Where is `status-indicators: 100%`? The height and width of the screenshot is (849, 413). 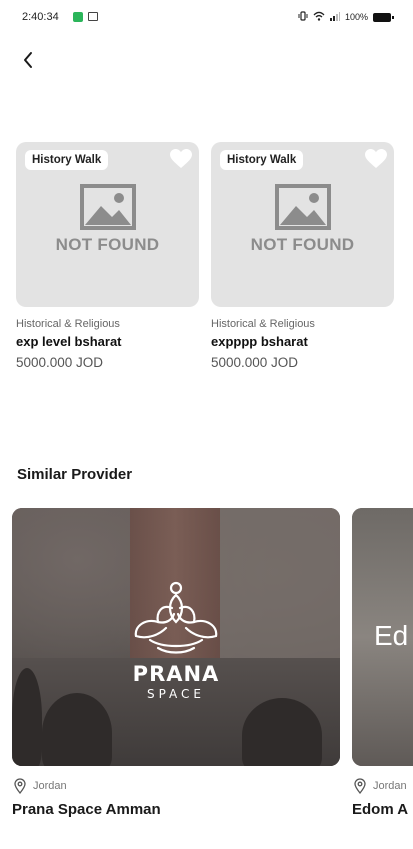
status-indicators: 100% is located at coordinates (346, 17).